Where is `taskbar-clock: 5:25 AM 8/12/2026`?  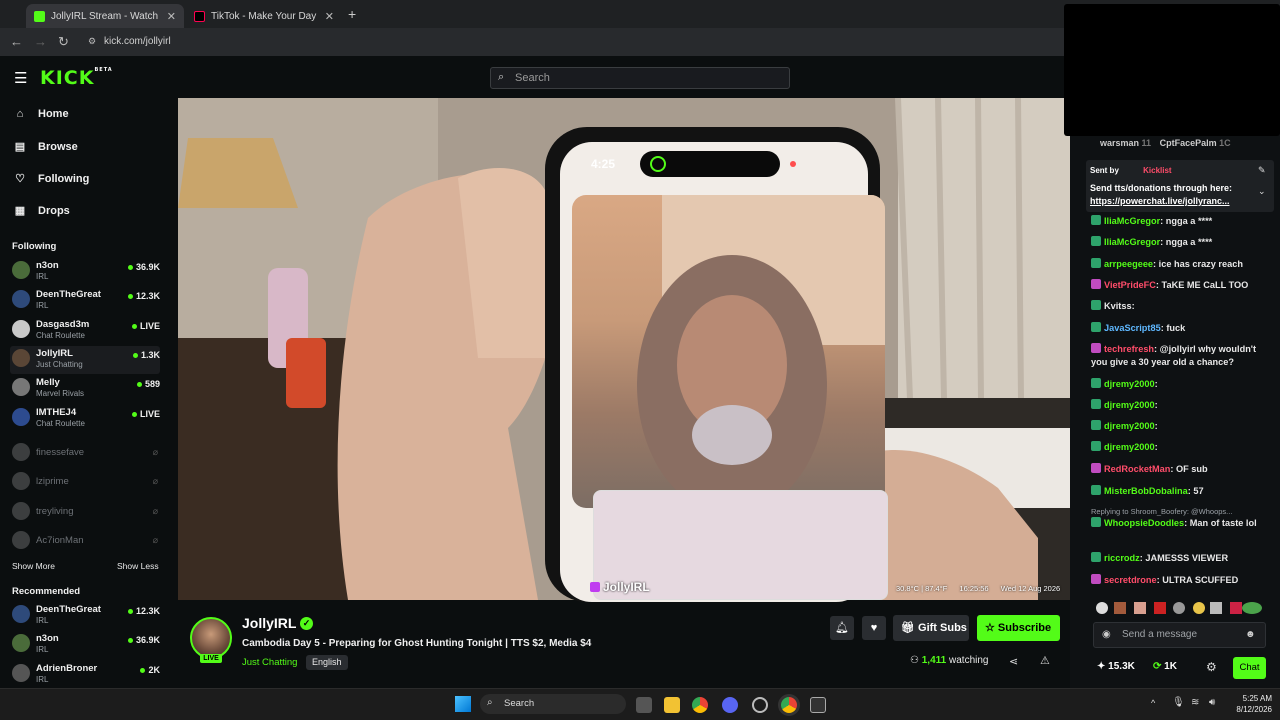
taskbar-clock: 5:25 AM 8/12/2026 is located at coordinates (1250, 704).